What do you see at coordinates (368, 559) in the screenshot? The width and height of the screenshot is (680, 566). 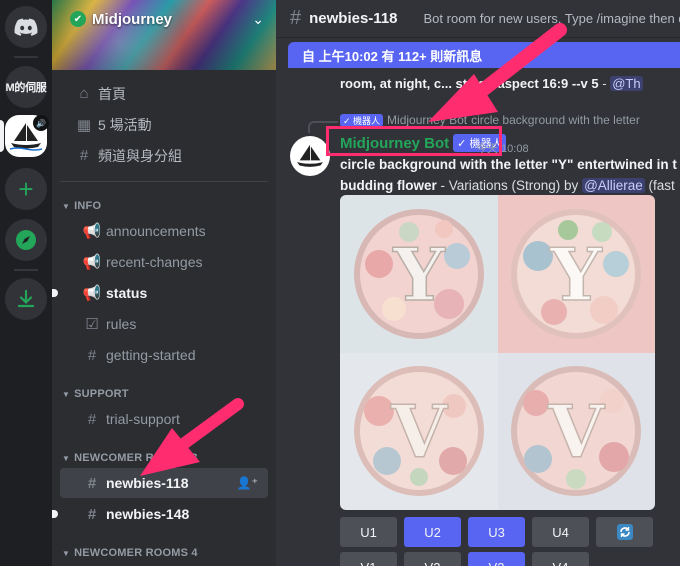 I see `v1-button: V1` at bounding box center [368, 559].